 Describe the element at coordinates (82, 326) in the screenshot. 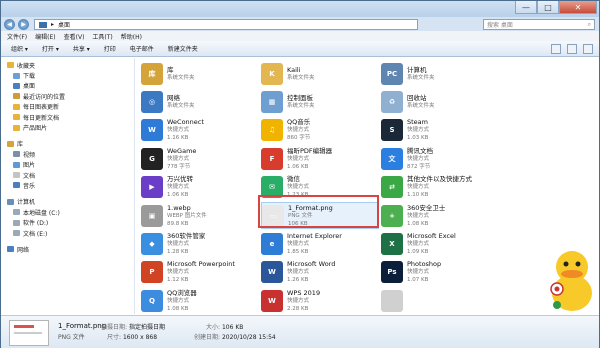

I see `detail-file-name: 1_Format.png` at that location.